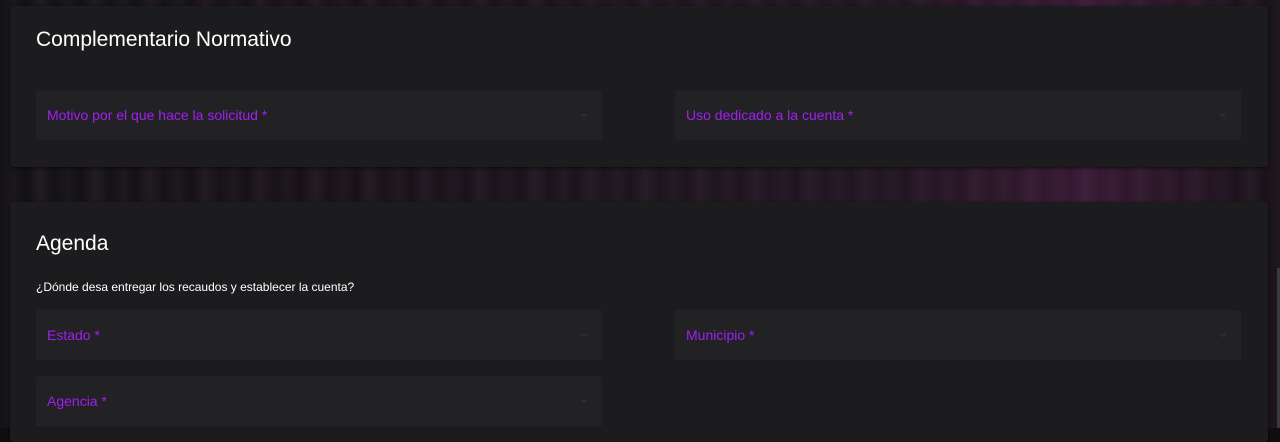  Describe the element at coordinates (77, 401) in the screenshot. I see `agencia-label: Agencia *` at that location.